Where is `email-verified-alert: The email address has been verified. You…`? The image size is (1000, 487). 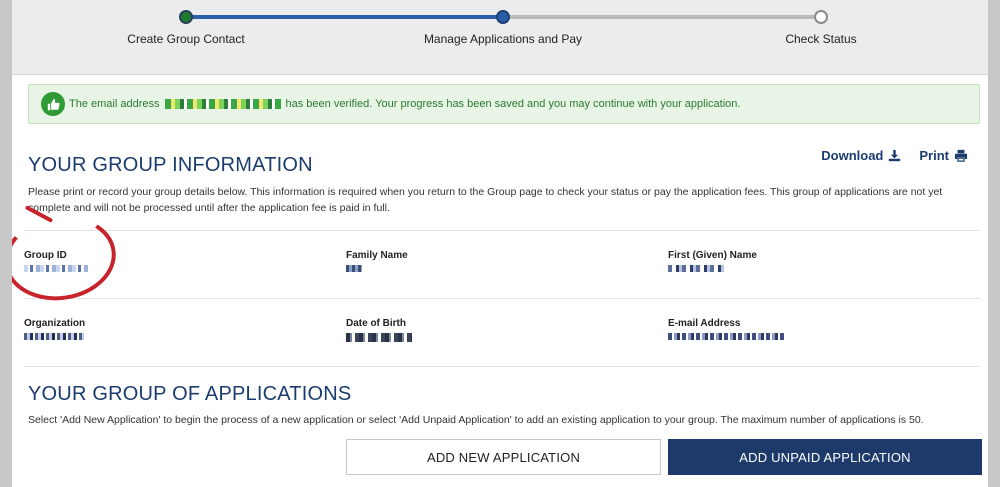 email-verified-alert: The email address has been verified. You… is located at coordinates (504, 104).